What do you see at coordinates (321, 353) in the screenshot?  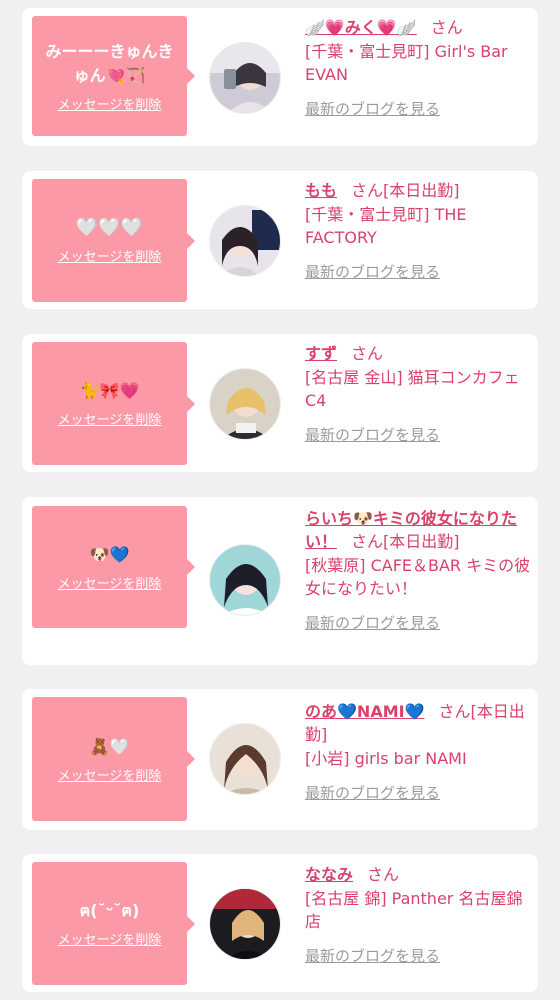 I see `cast-name-link: すず` at bounding box center [321, 353].